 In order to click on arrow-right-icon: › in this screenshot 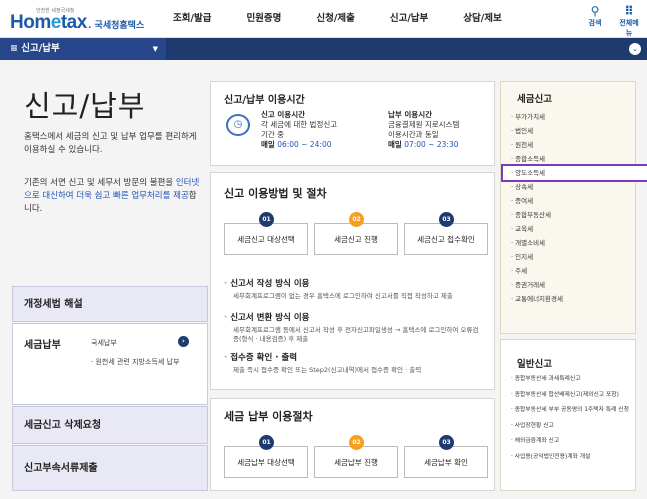, I will do `click(183, 341)`.